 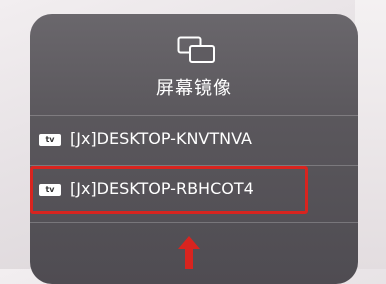 I want to click on panel-title: 屏幕镜像, so click(x=194, y=88).